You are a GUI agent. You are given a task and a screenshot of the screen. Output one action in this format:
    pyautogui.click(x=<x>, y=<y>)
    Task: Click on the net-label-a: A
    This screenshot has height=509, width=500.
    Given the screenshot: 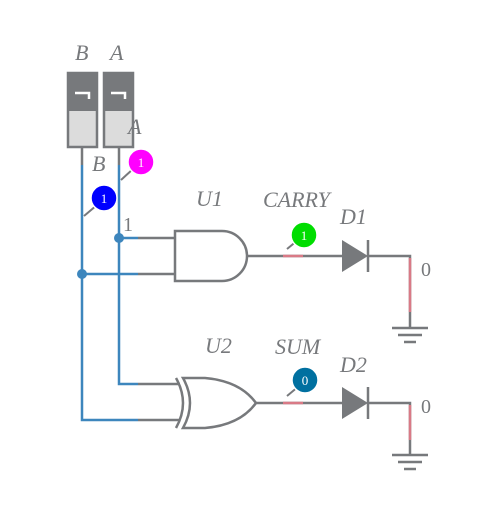 What is the action you would take?
    pyautogui.click(x=134, y=126)
    